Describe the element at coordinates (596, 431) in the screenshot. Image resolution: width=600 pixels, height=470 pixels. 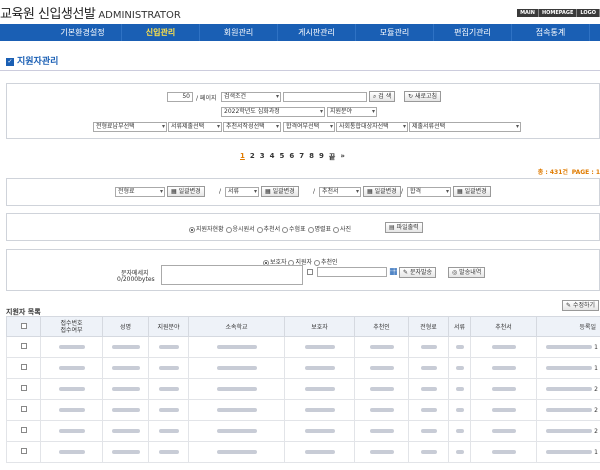
I see `reg-date-suffix: 2` at that location.